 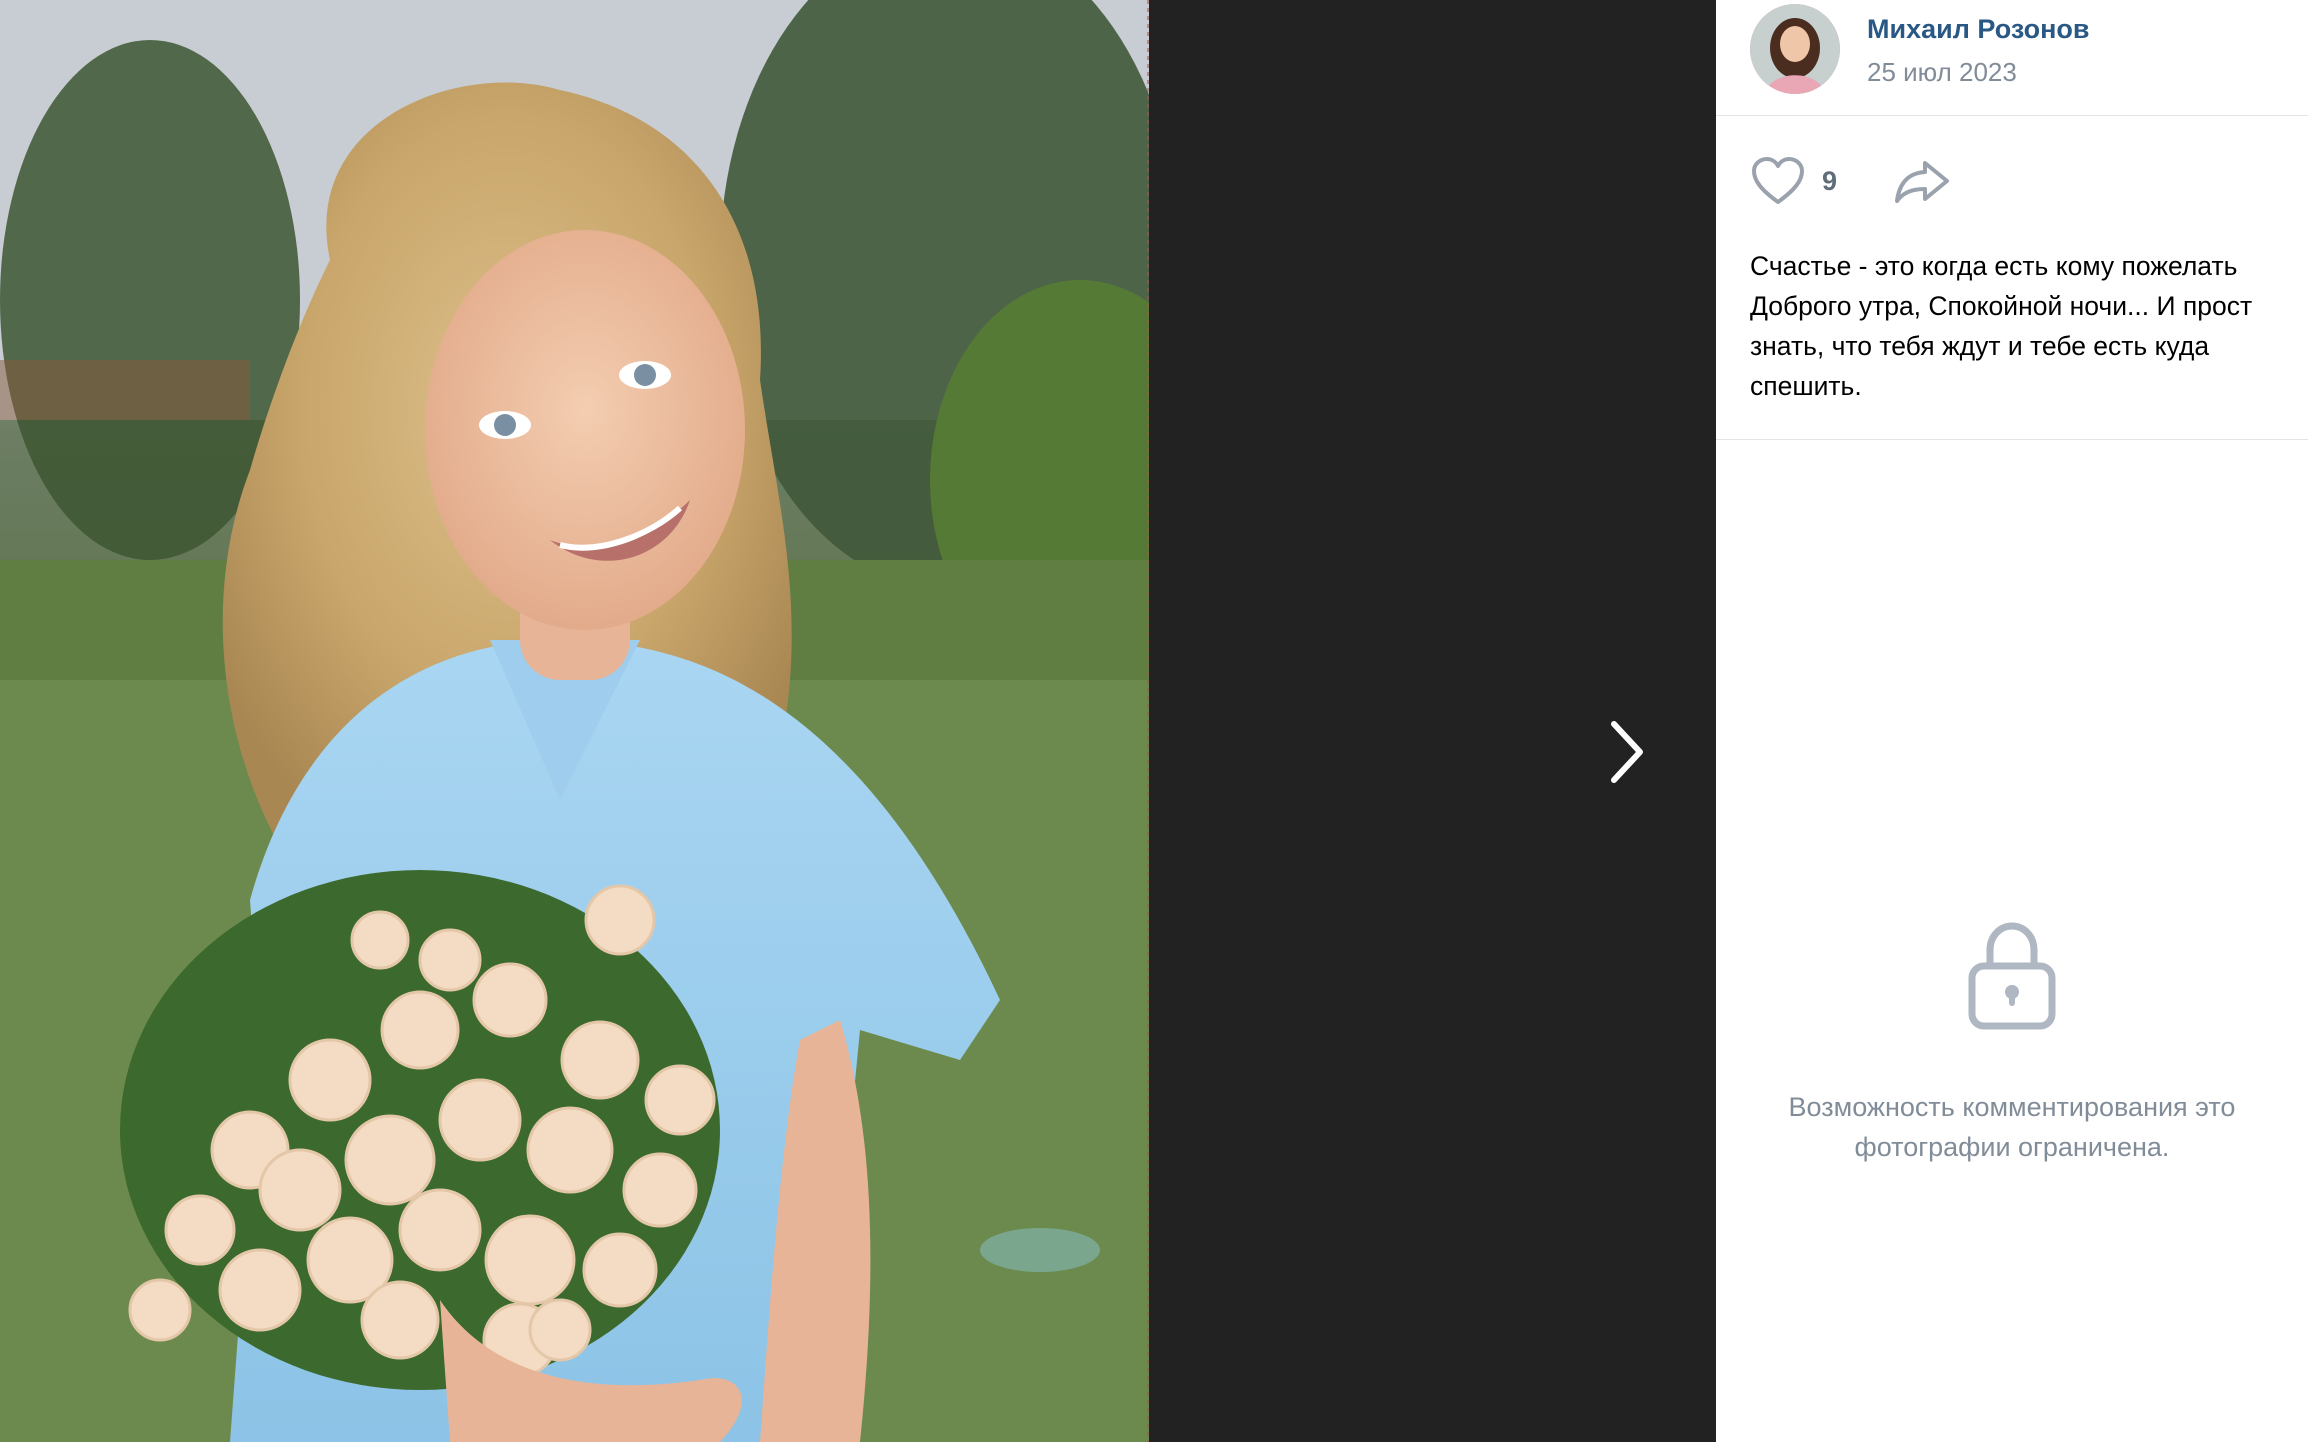 I want to click on author-name-link: Михаил Розонов, so click(x=1978, y=29).